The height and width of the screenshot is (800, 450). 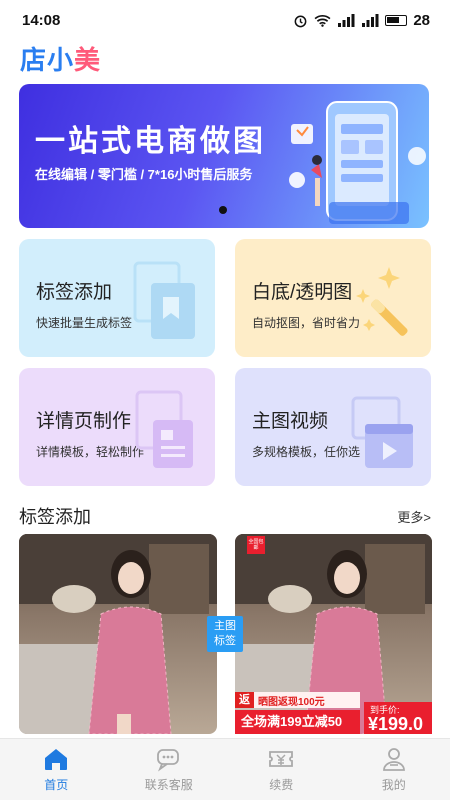 I want to click on nav-renew: 续费, so click(x=281, y=769).